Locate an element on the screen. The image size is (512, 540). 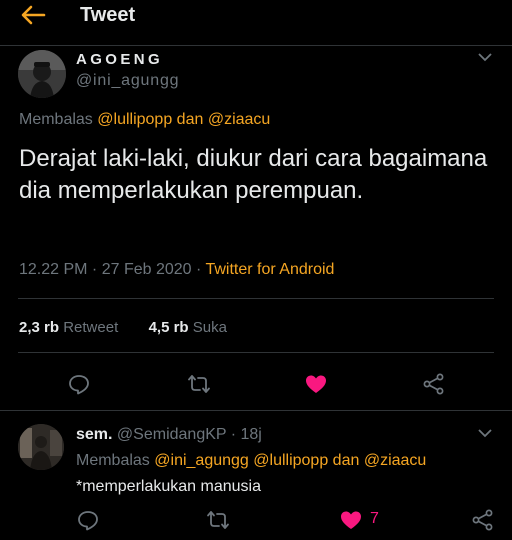
like-label: Suka is located at coordinates (209, 327).